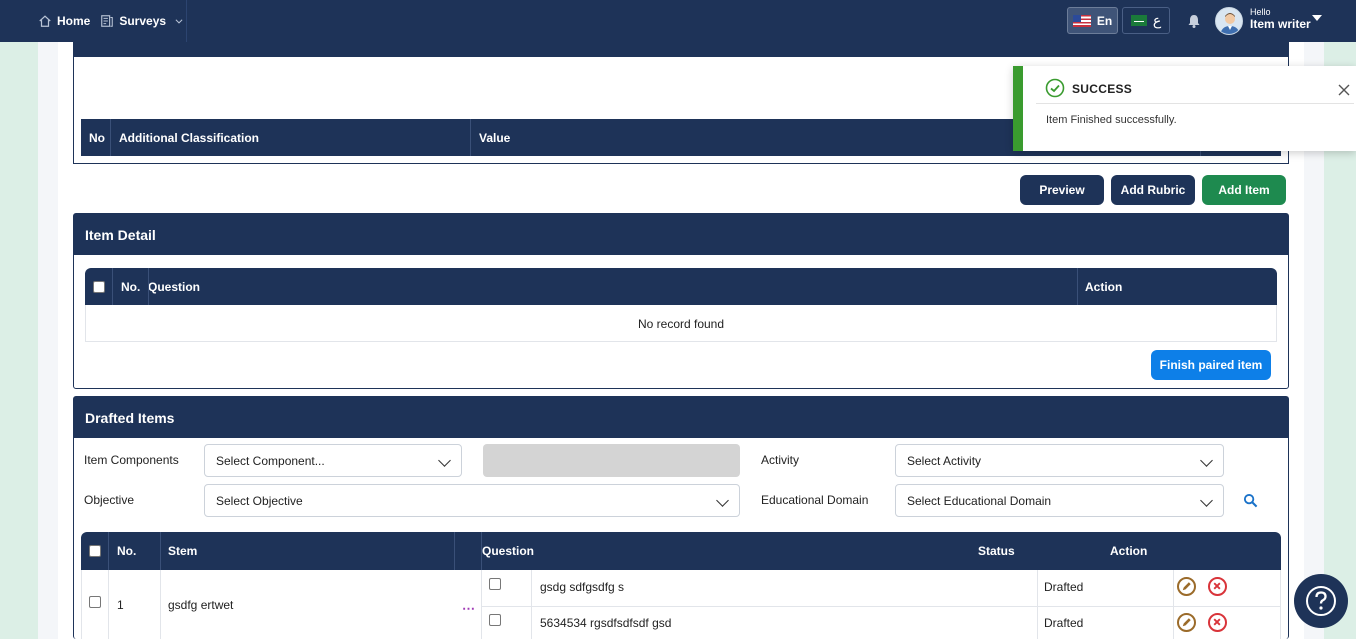  What do you see at coordinates (681, 324) in the screenshot?
I see `empty-message: No record found` at bounding box center [681, 324].